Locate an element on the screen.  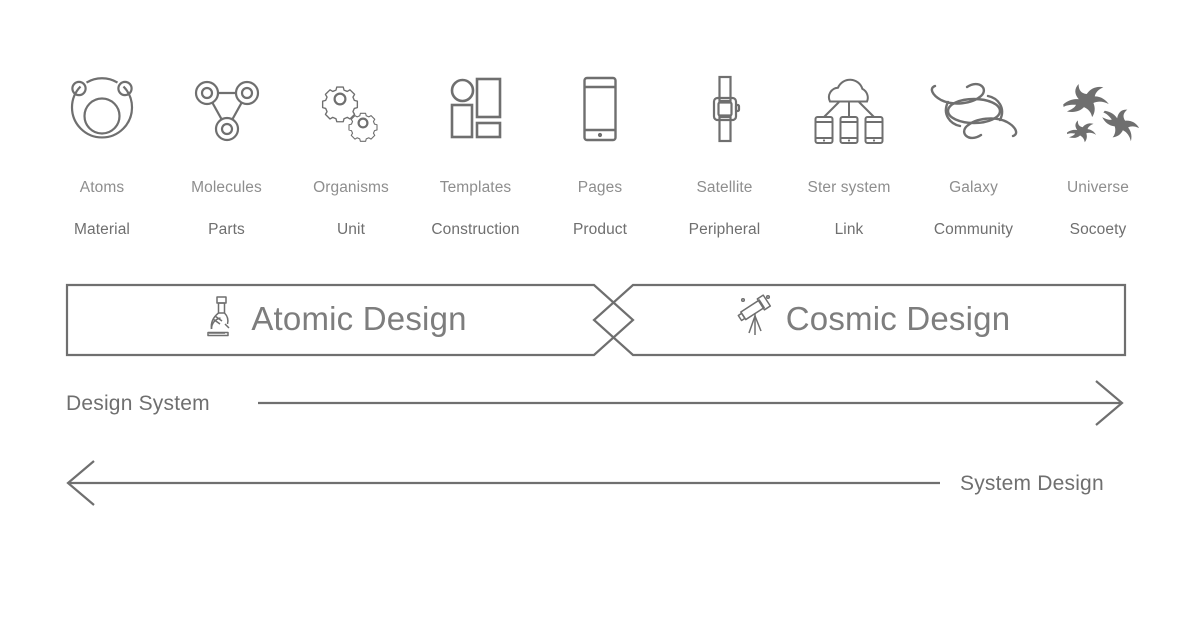
cosmic-design-banner-shape is located at coordinates (859, 320).